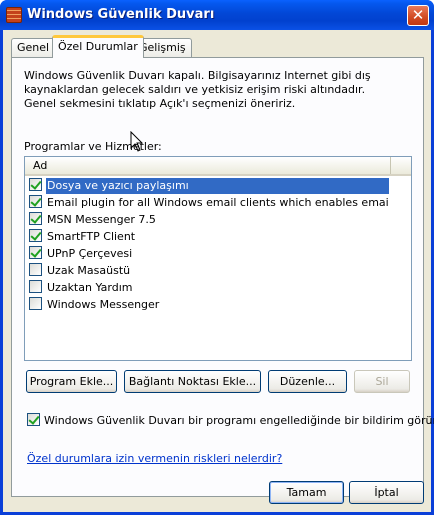 Image resolution: width=434 pixels, height=515 pixels. What do you see at coordinates (103, 304) in the screenshot?
I see `item-label: Windows Messenger` at bounding box center [103, 304].